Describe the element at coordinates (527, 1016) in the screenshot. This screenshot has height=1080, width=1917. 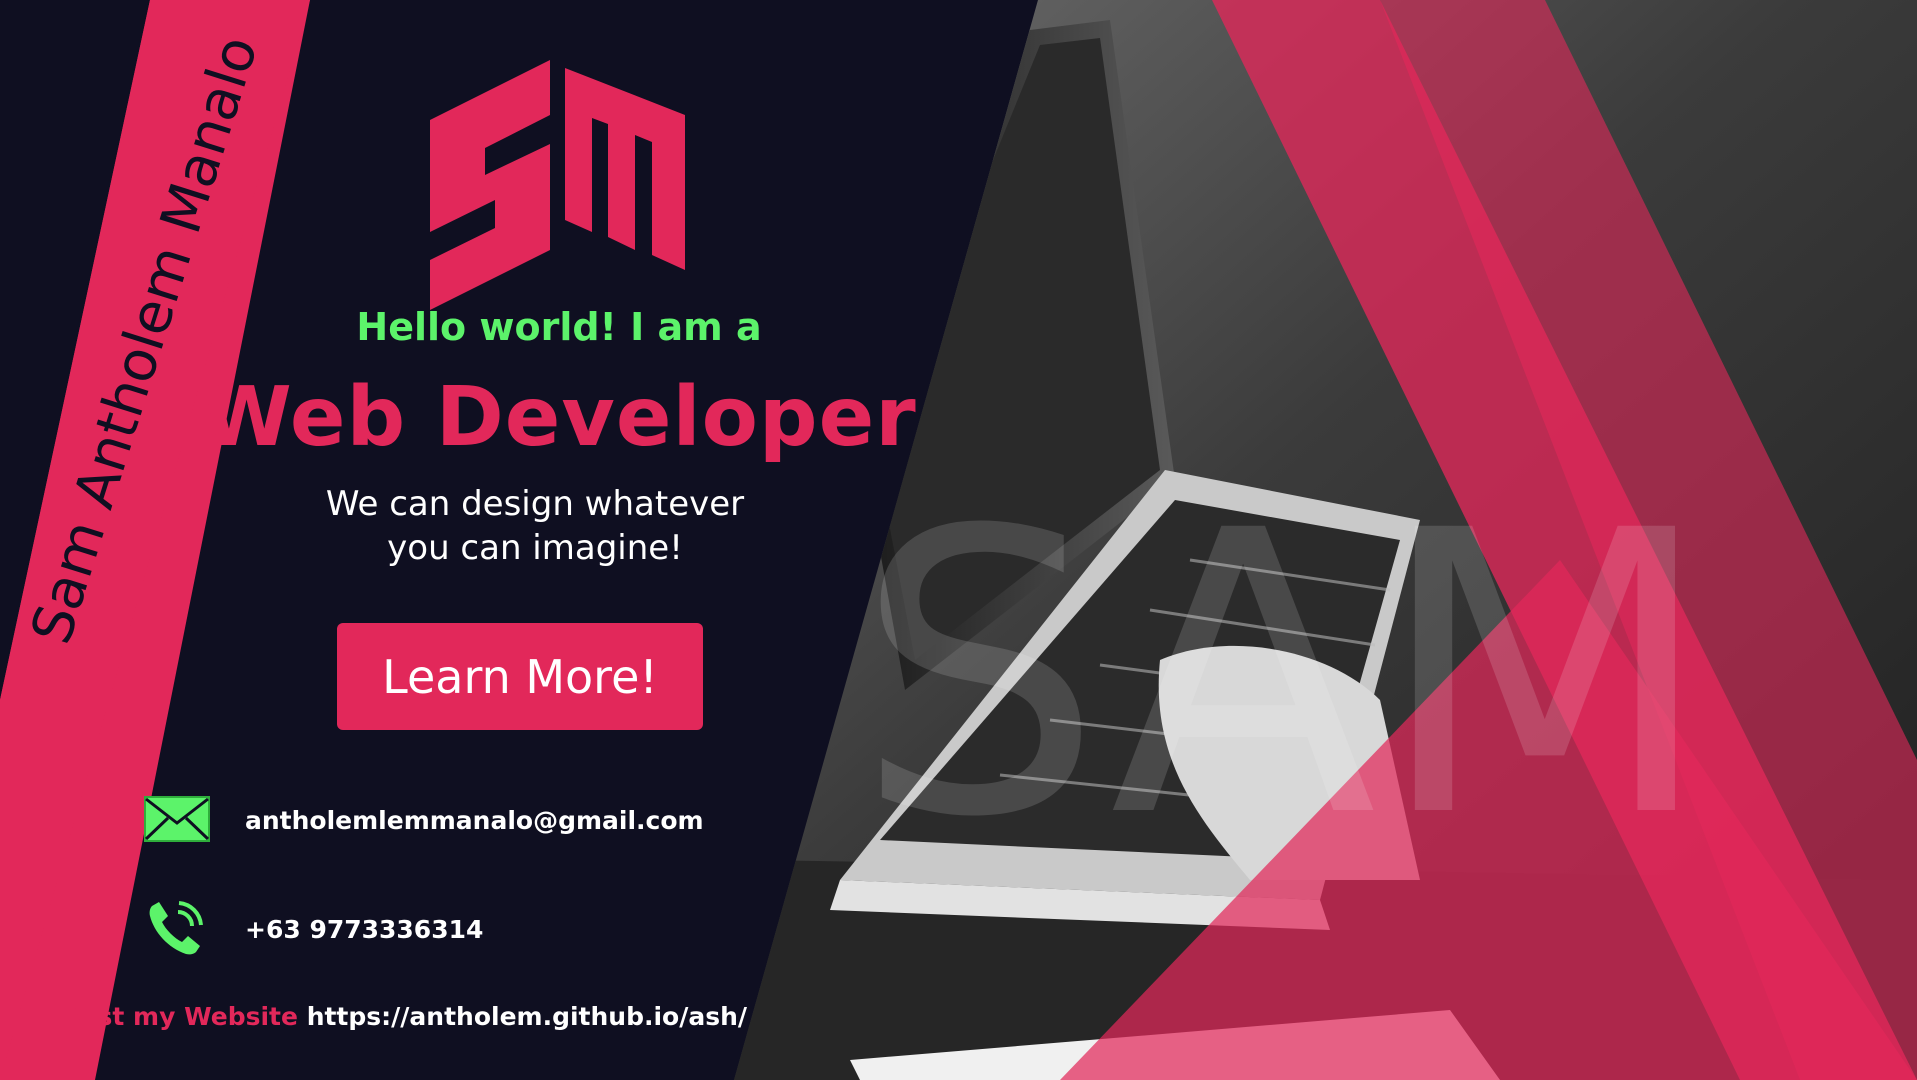
I see `website-link: https://antholem.github.io/ash/` at that location.